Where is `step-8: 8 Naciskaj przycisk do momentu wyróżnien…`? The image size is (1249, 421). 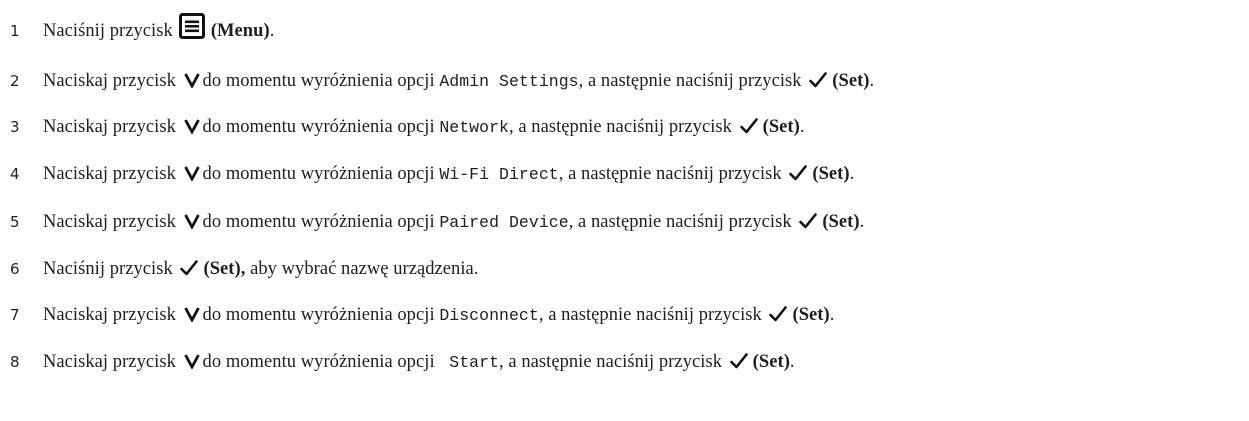
step-8: 8 Naciskaj przycisk do momentu wyróżnien… is located at coordinates (624, 362).